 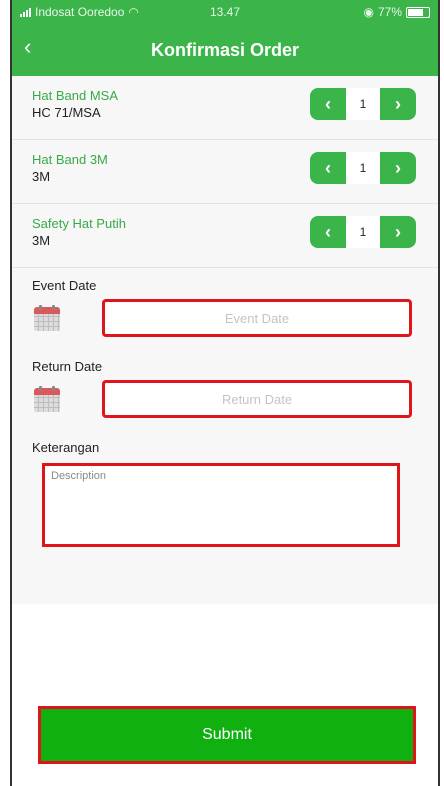 I want to click on signal-icon, so click(x=25, y=12).